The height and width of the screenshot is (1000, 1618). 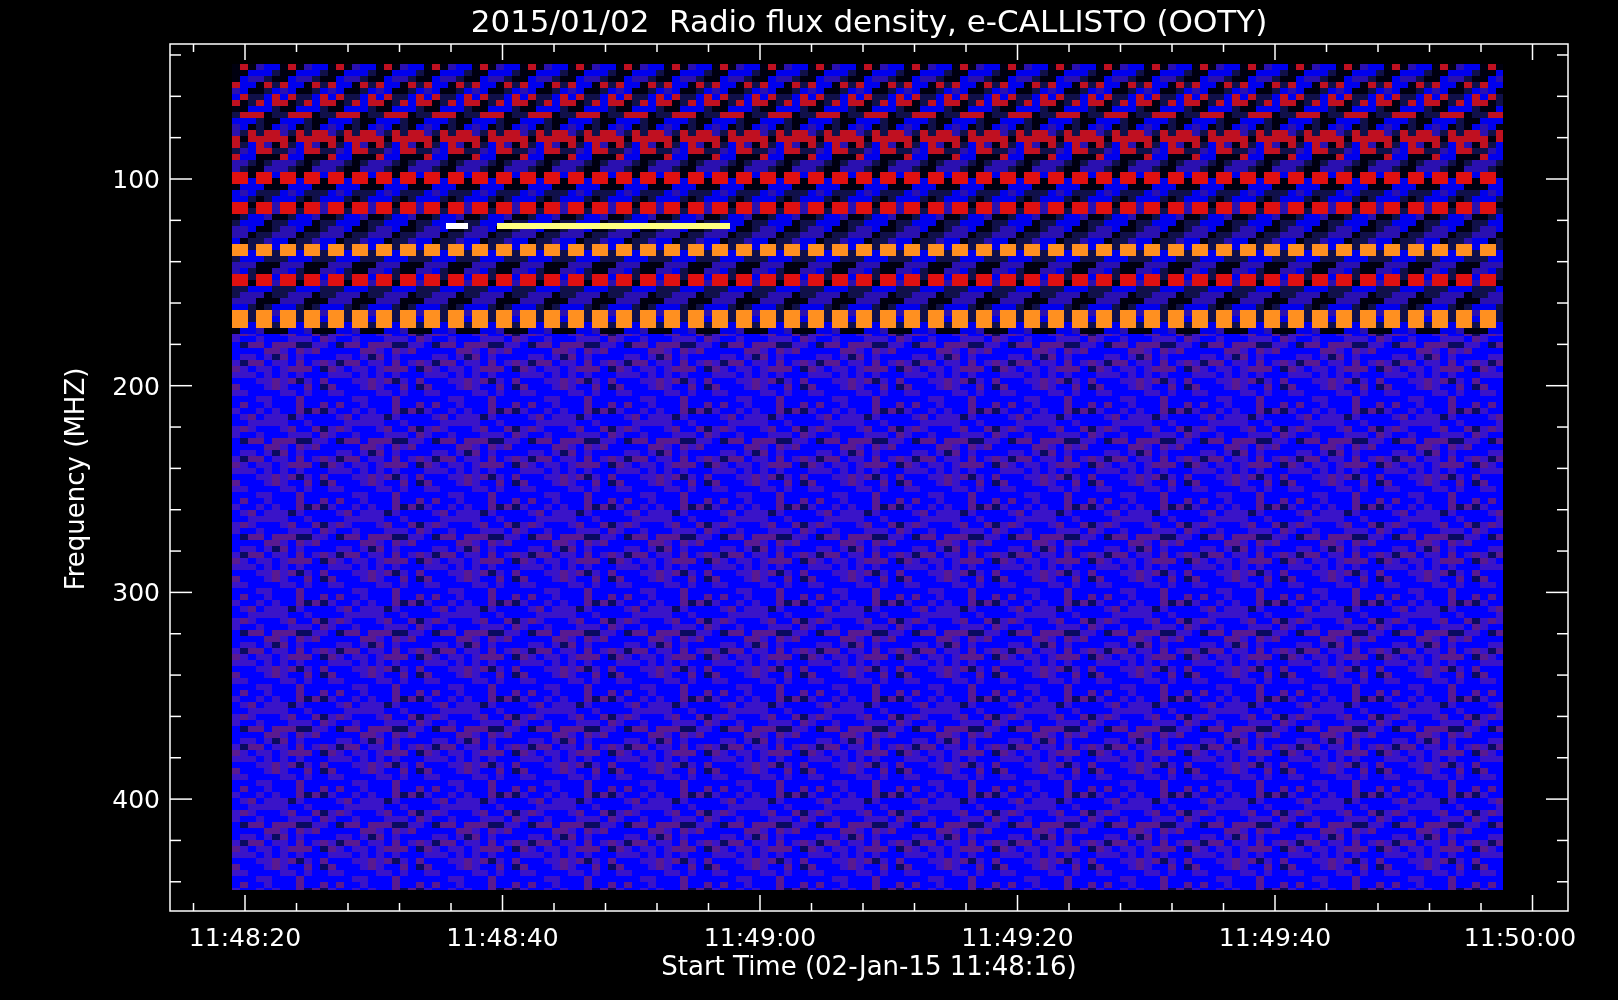 I want to click on tick-label: 100, so click(x=136, y=179).